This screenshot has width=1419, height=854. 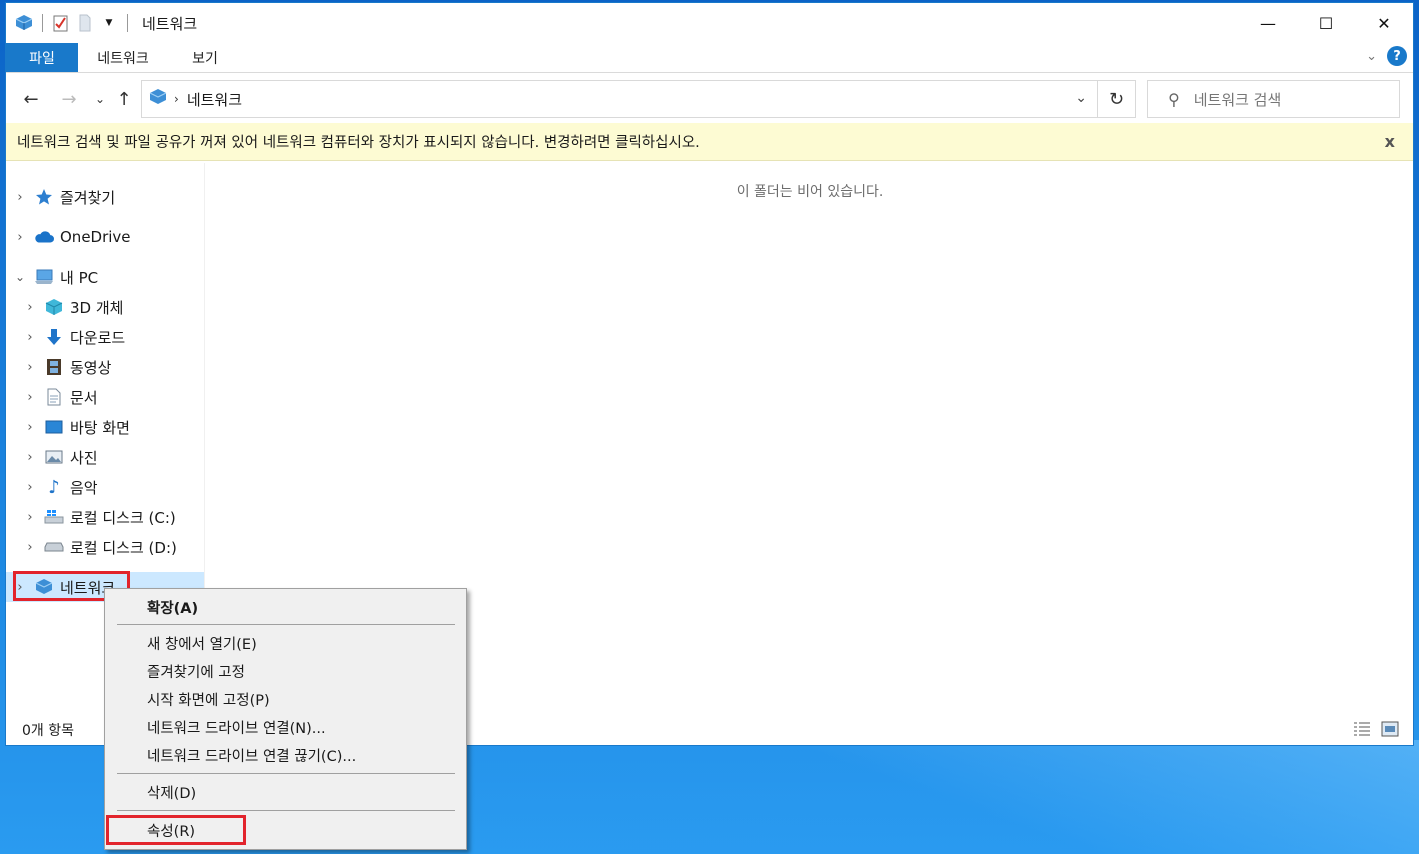 What do you see at coordinates (1174, 99) in the screenshot?
I see `search-icon: ⚲` at bounding box center [1174, 99].